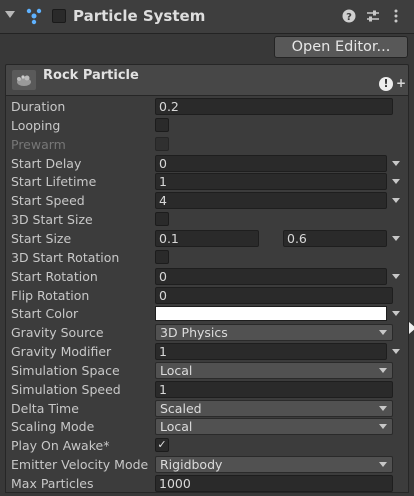 This screenshot has height=496, width=414. I want to click on delta-time-value: Scaled, so click(181, 408).